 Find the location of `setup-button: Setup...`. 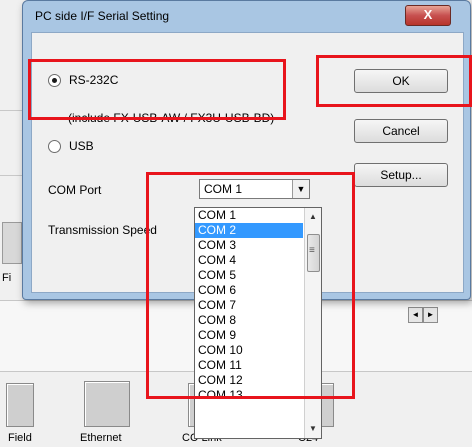

setup-button: Setup... is located at coordinates (401, 175).